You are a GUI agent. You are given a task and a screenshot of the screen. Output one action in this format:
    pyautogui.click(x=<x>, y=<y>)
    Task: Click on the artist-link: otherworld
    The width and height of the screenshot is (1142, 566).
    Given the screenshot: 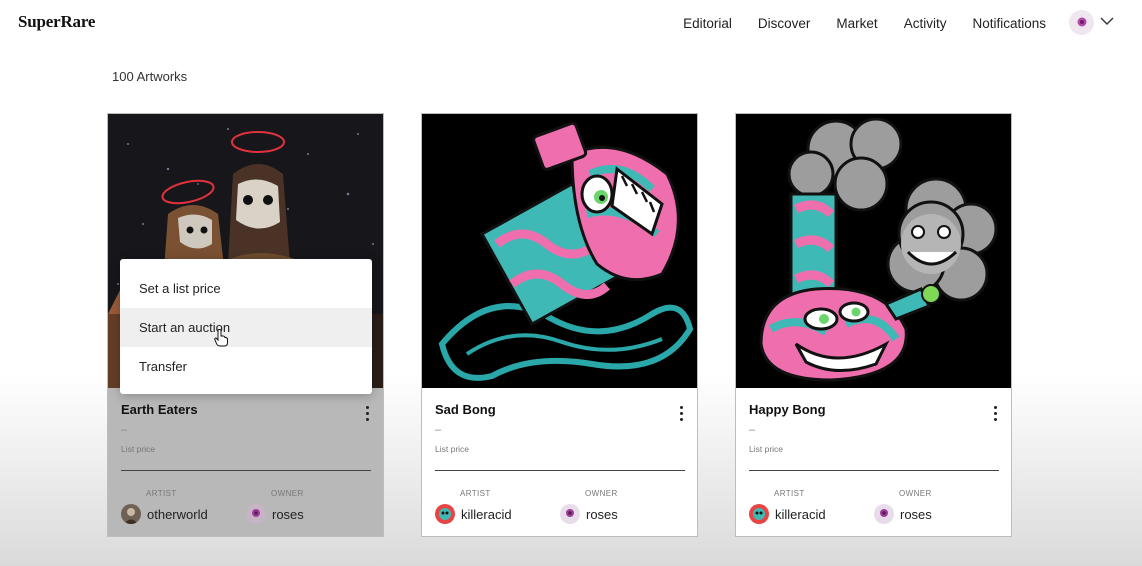 What is the action you would take?
    pyautogui.click(x=164, y=514)
    